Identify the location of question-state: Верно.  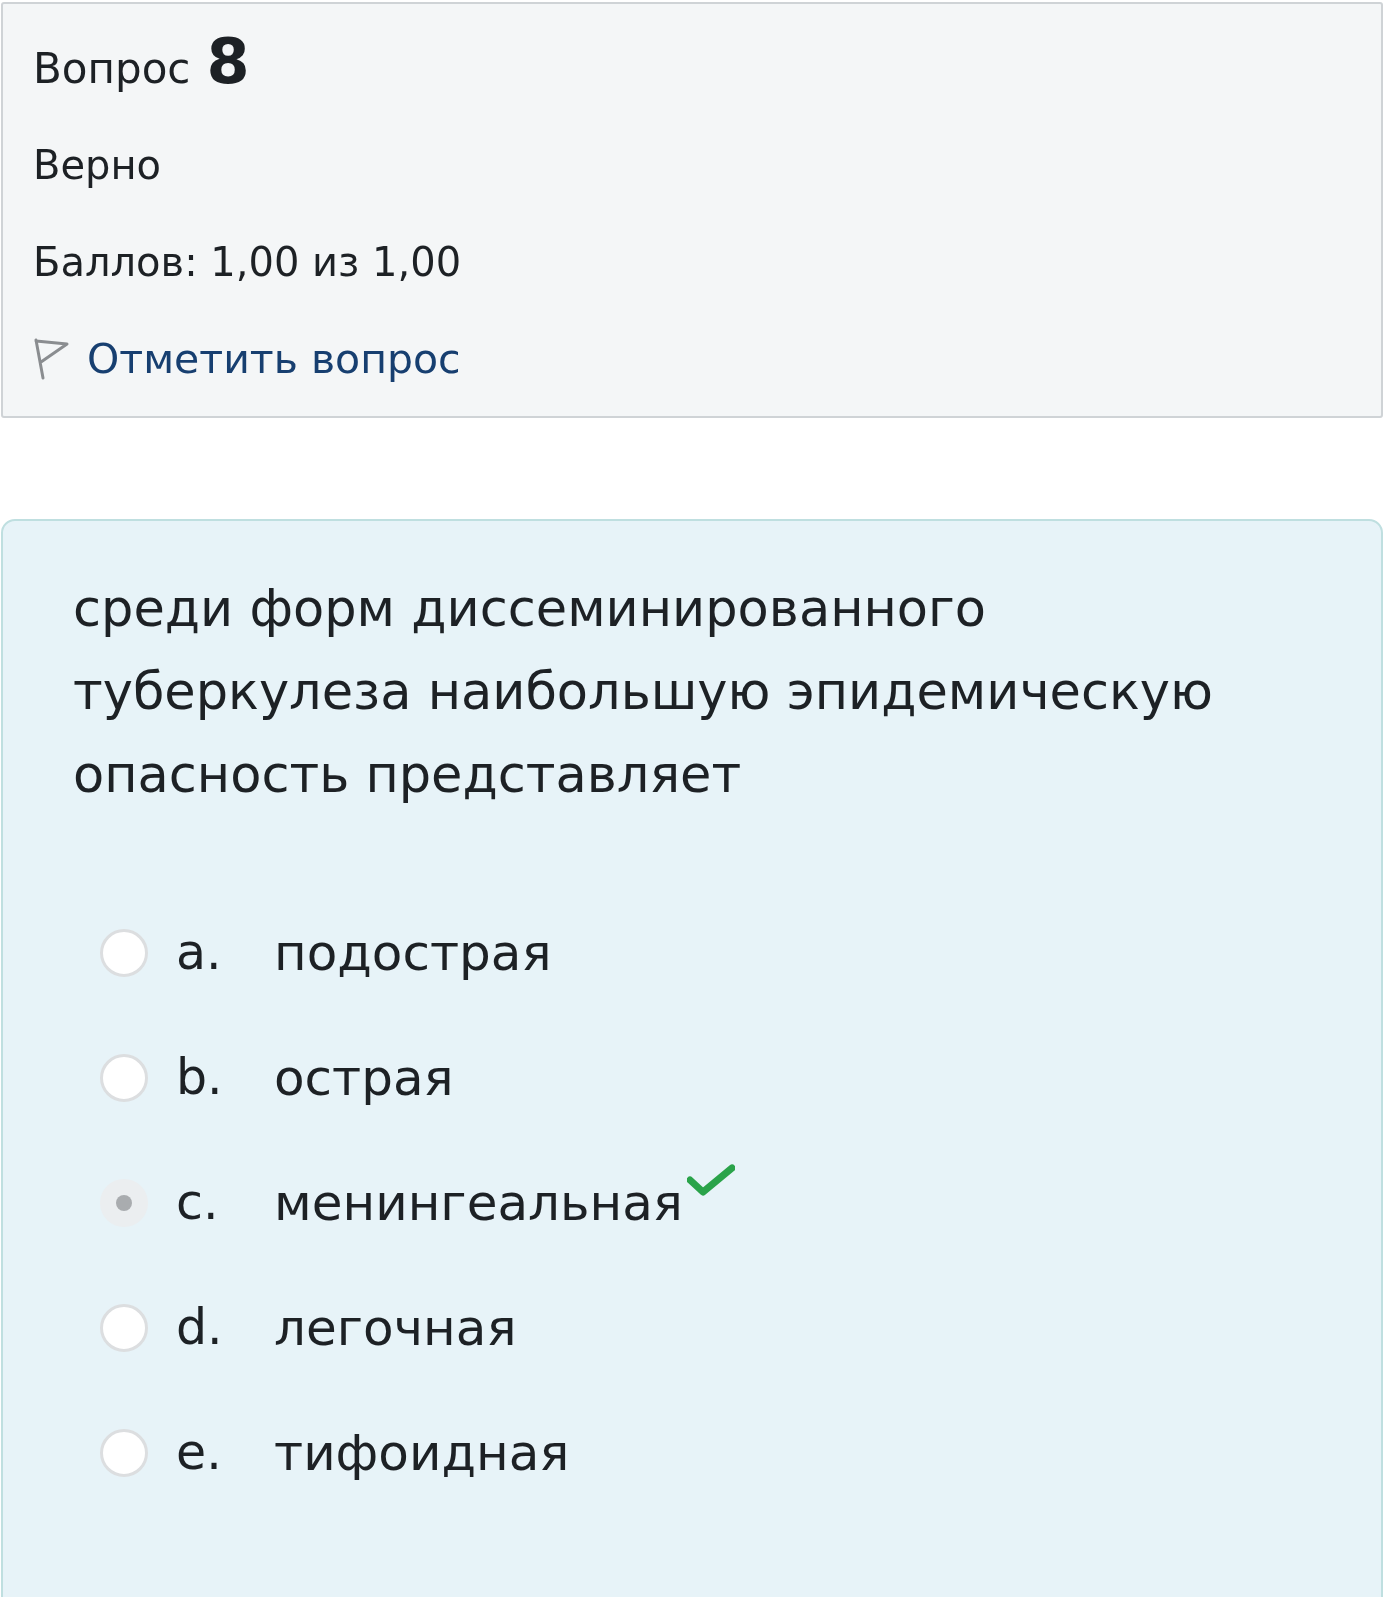
(97, 165).